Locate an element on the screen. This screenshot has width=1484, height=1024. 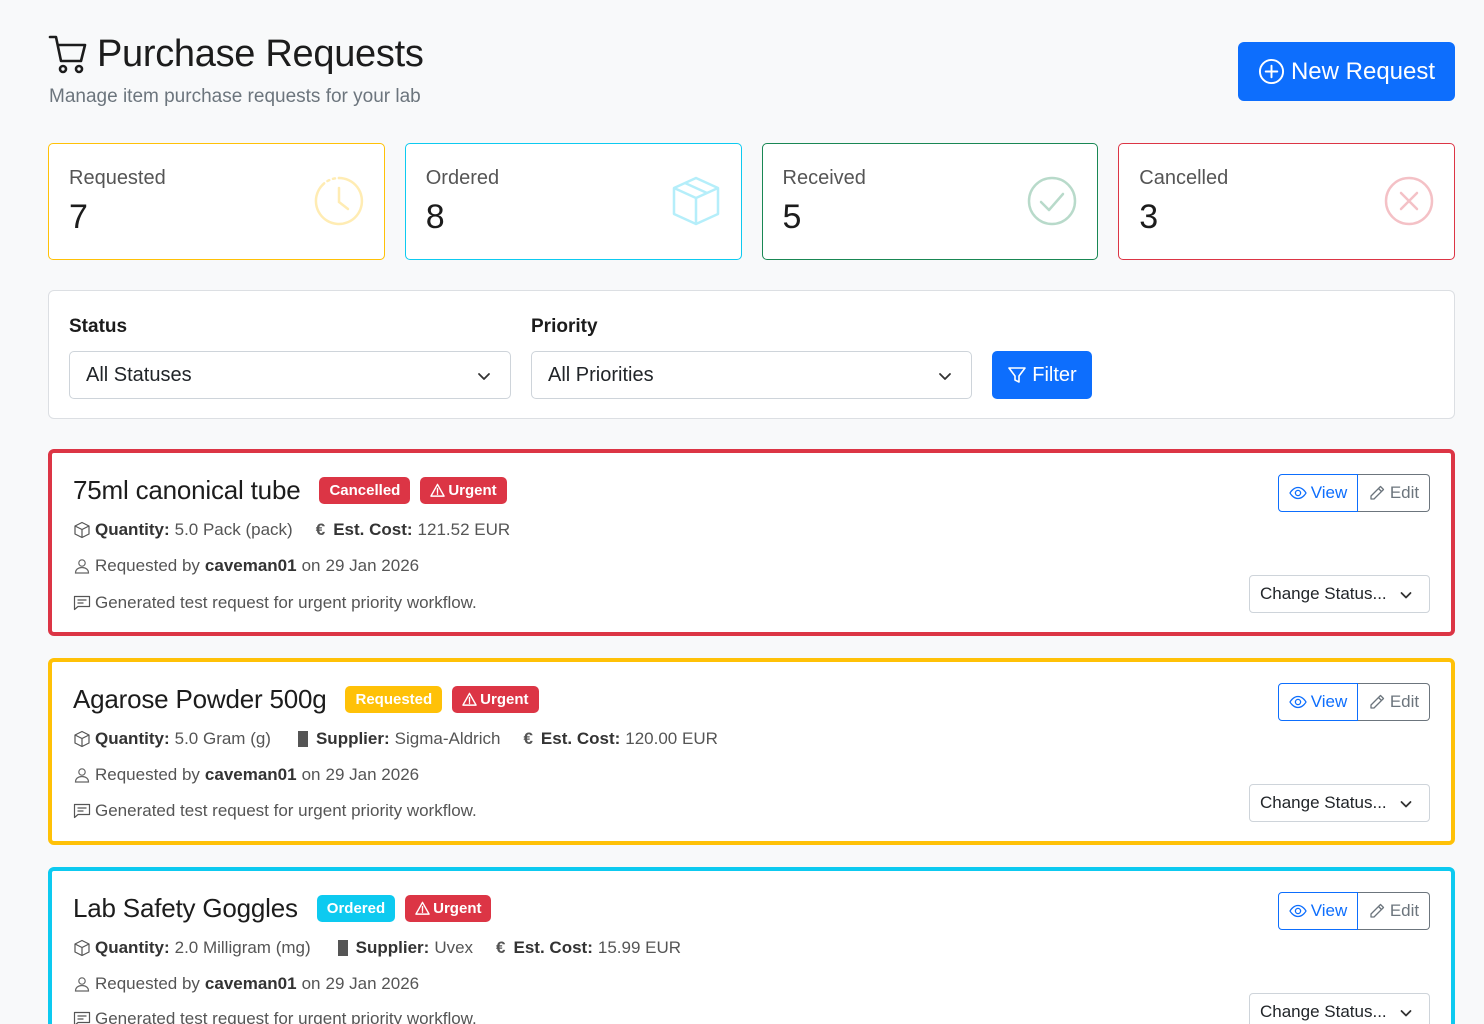
stat-label: Cancelled is located at coordinates (1184, 178).